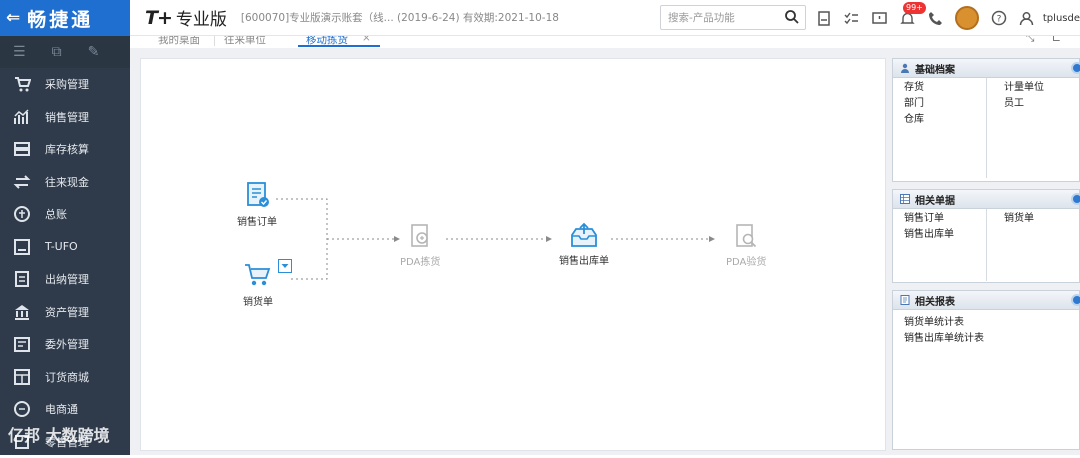  I want to click on panel-related-docs: 相关单据 销售订单 销售出库单 销货单, so click(986, 236).